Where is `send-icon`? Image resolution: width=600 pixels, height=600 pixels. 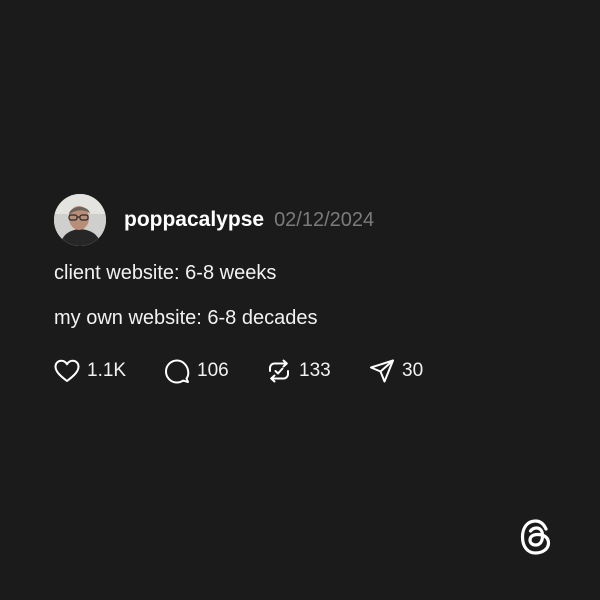 send-icon is located at coordinates (382, 371).